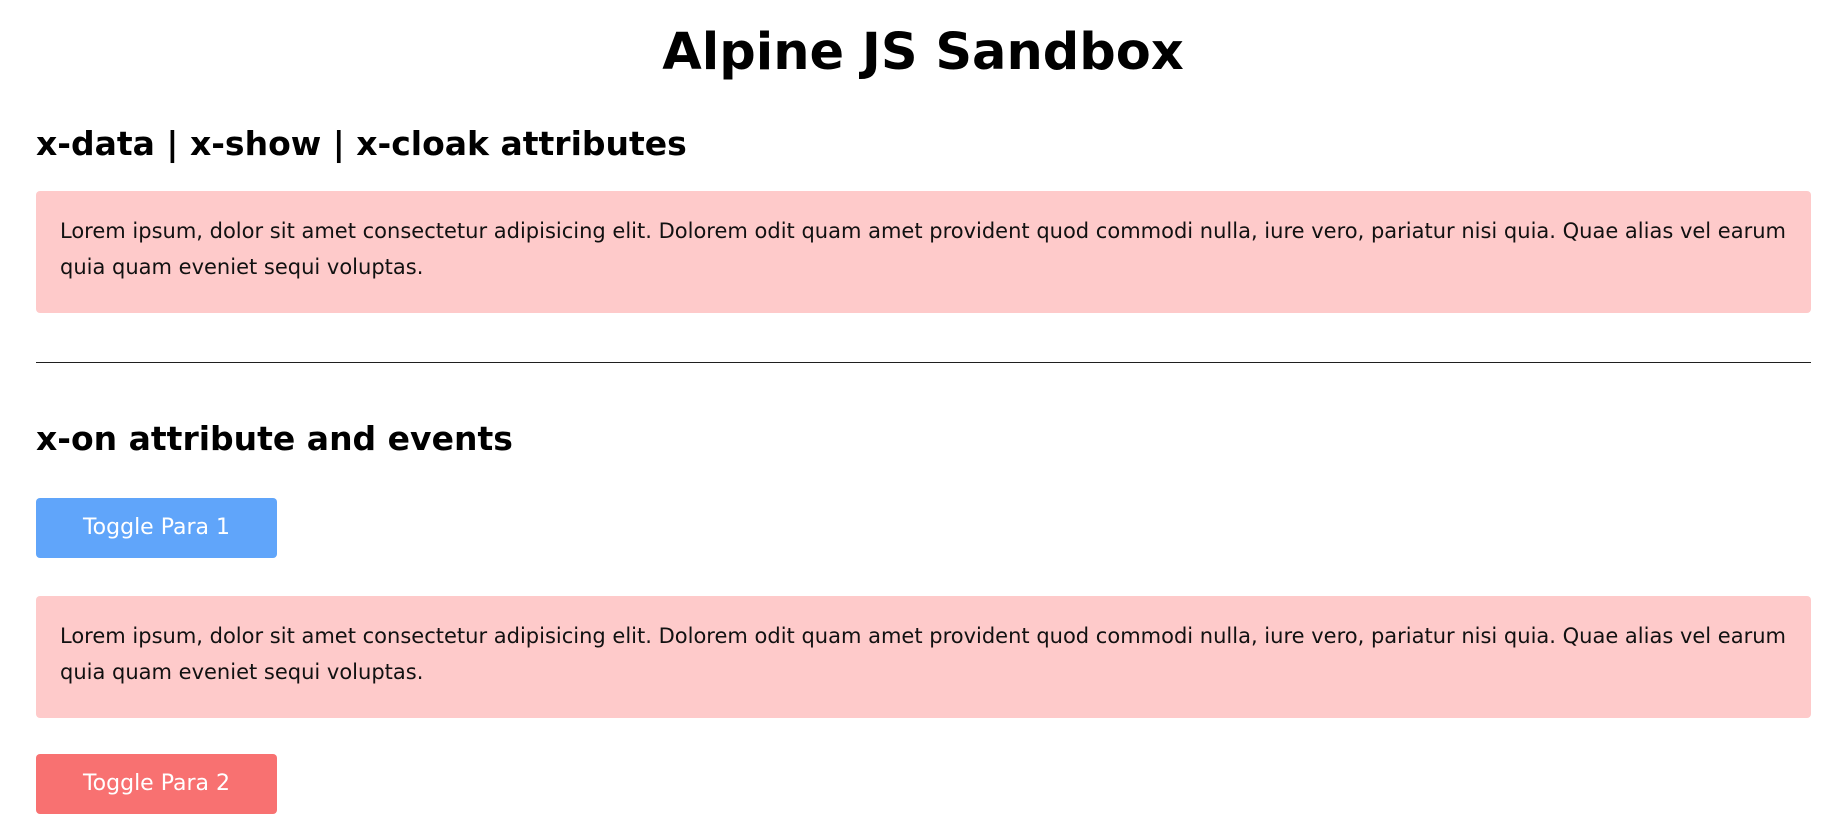 This screenshot has width=1846, height=832. Describe the element at coordinates (156, 784) in the screenshot. I see `toggle-para-2-button: Toggle Para 2` at that location.